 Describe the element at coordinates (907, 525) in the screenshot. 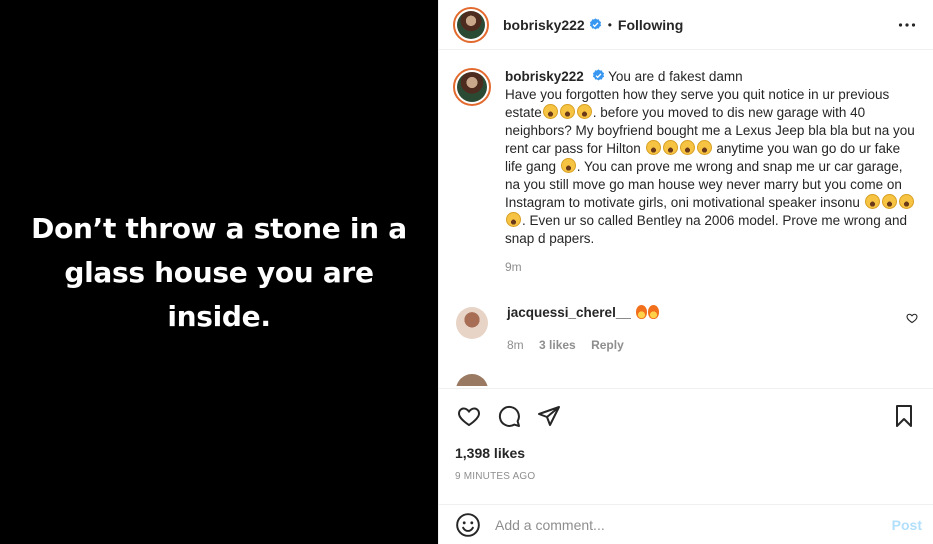

I see `post-comment-button: Post` at that location.